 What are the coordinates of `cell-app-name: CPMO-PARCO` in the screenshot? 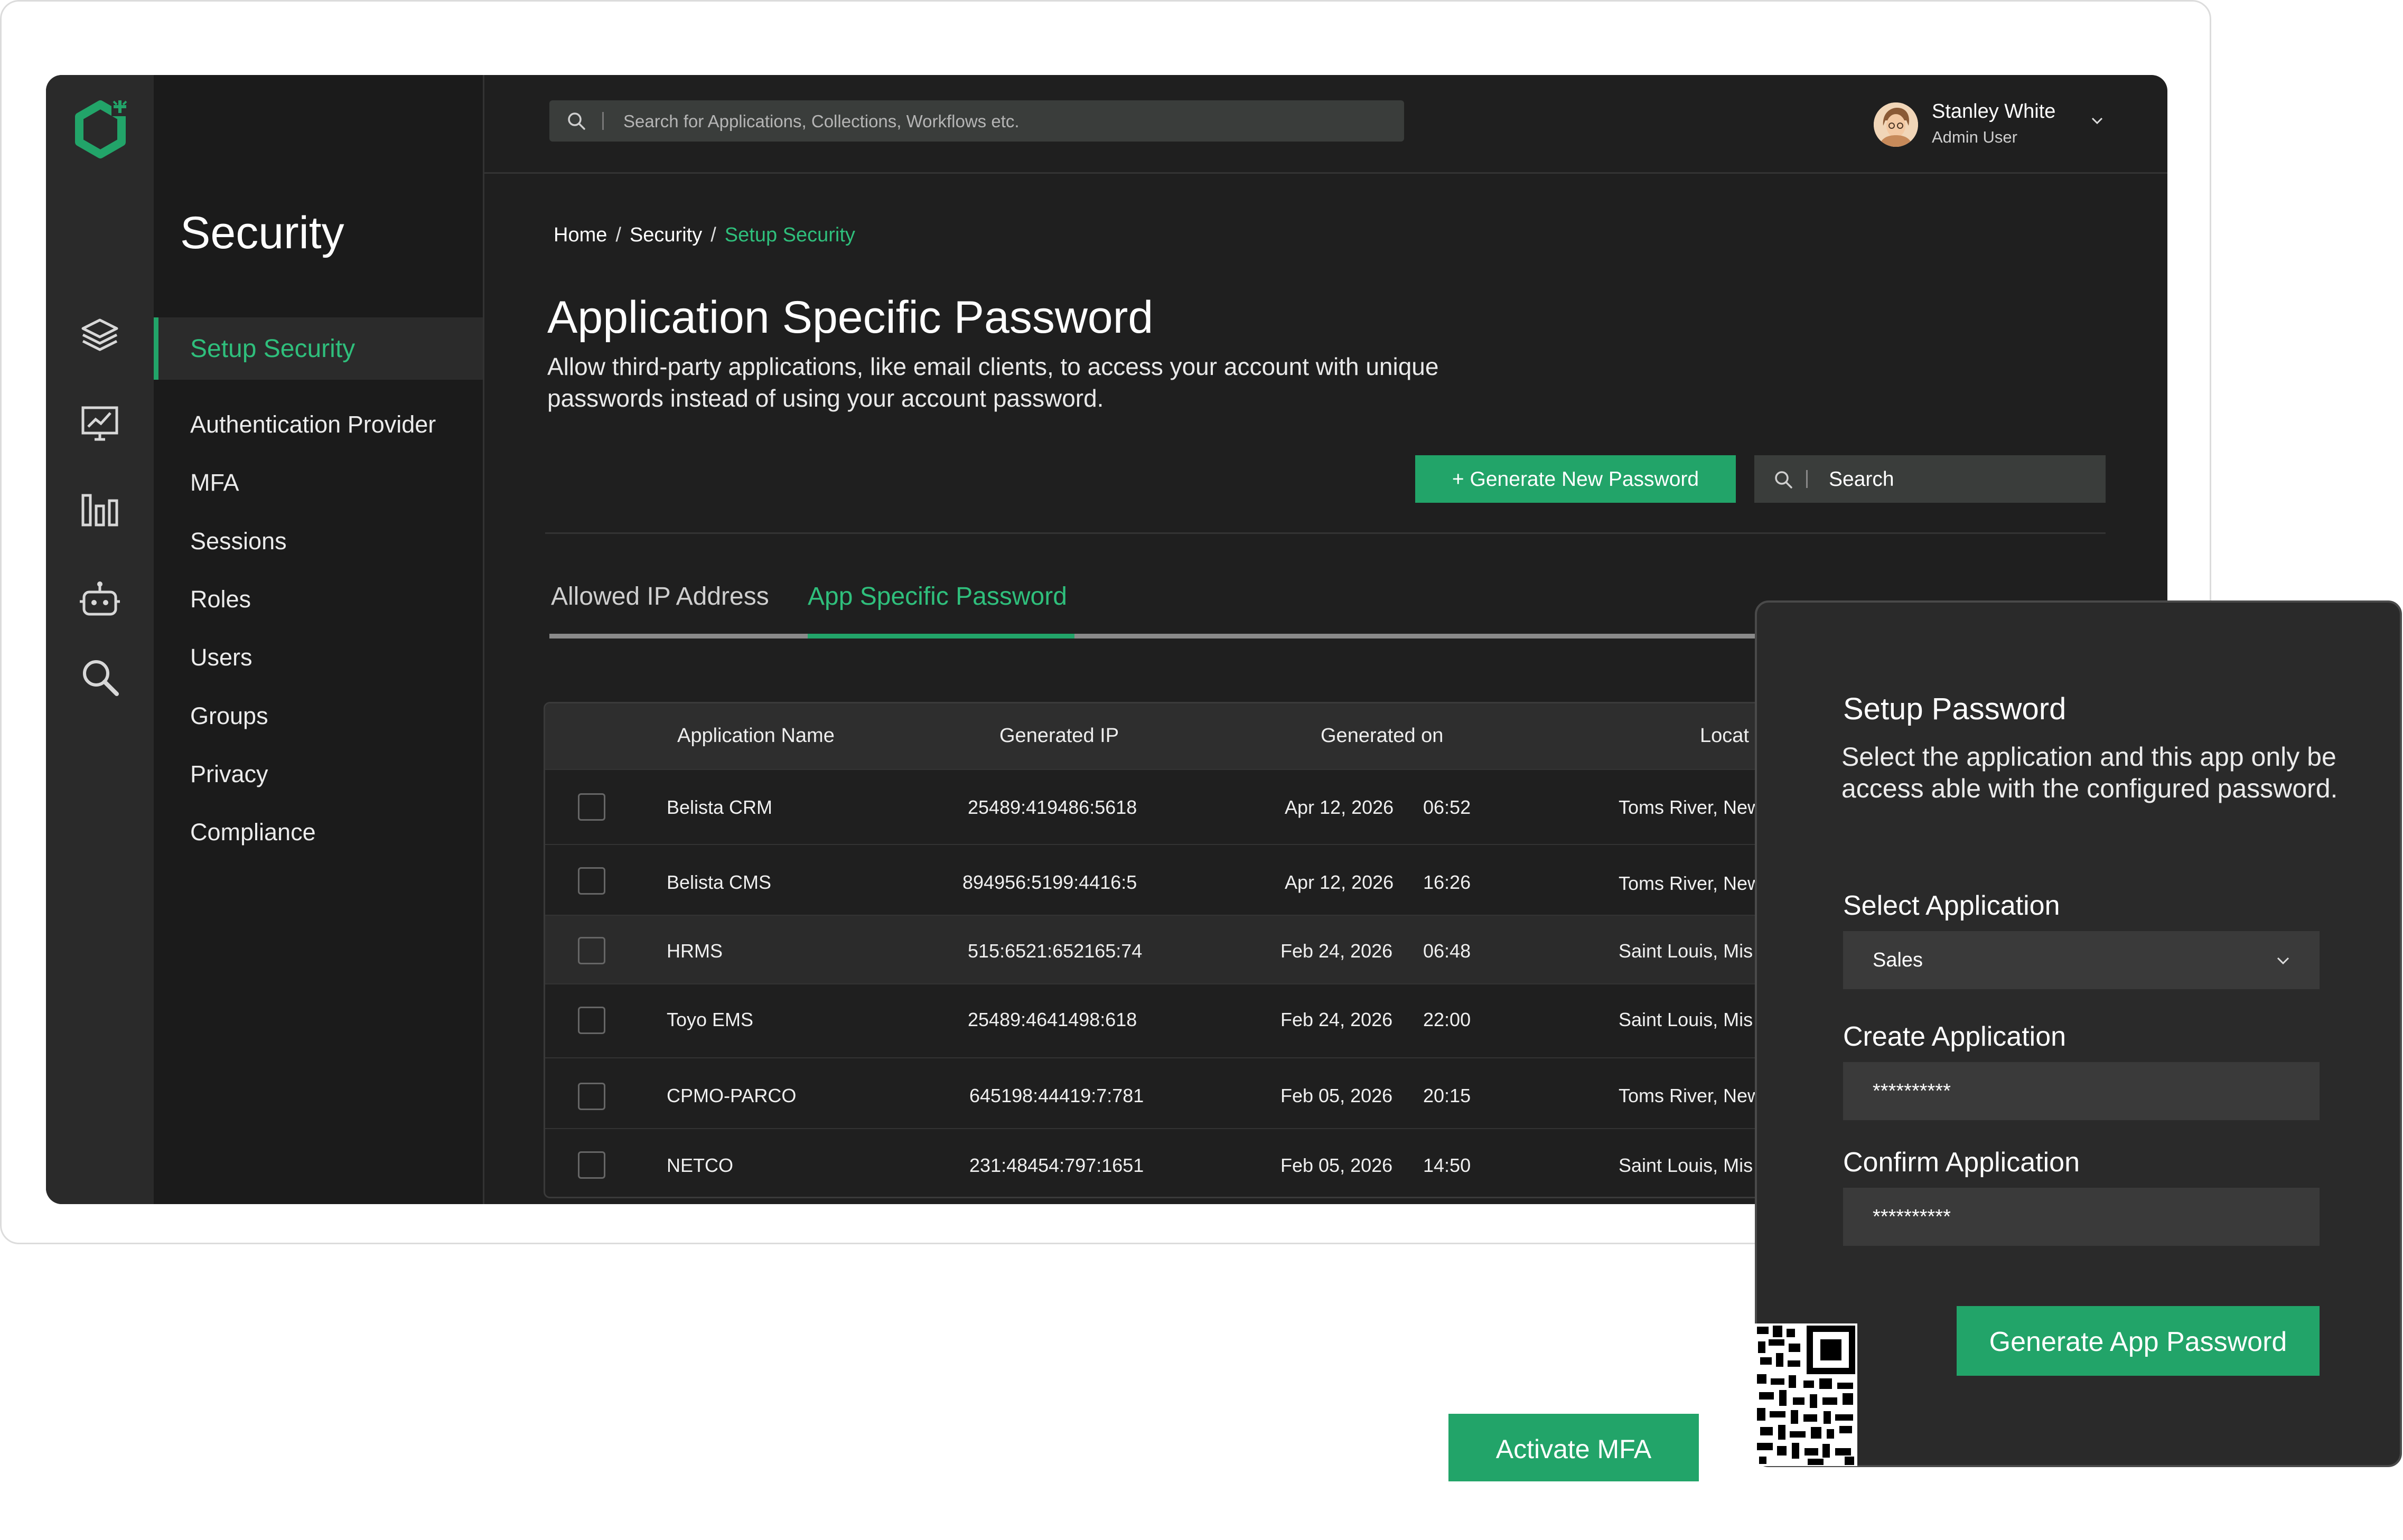 It's located at (732, 1095).